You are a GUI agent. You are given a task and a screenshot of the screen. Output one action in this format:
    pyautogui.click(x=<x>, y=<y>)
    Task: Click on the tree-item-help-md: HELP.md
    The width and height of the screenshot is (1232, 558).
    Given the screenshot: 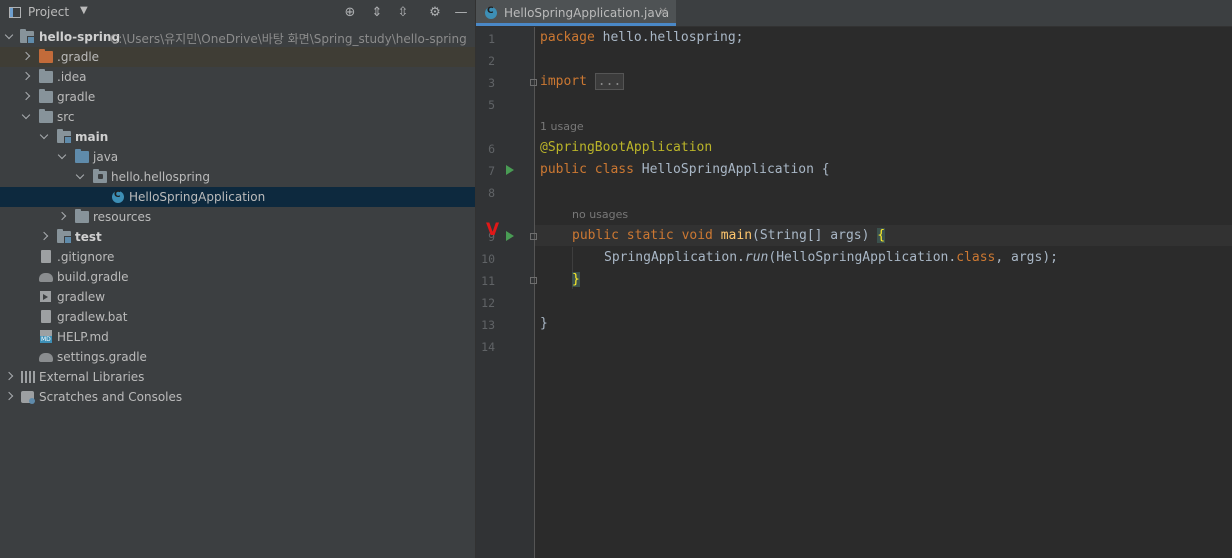 What is the action you would take?
    pyautogui.click(x=237, y=337)
    